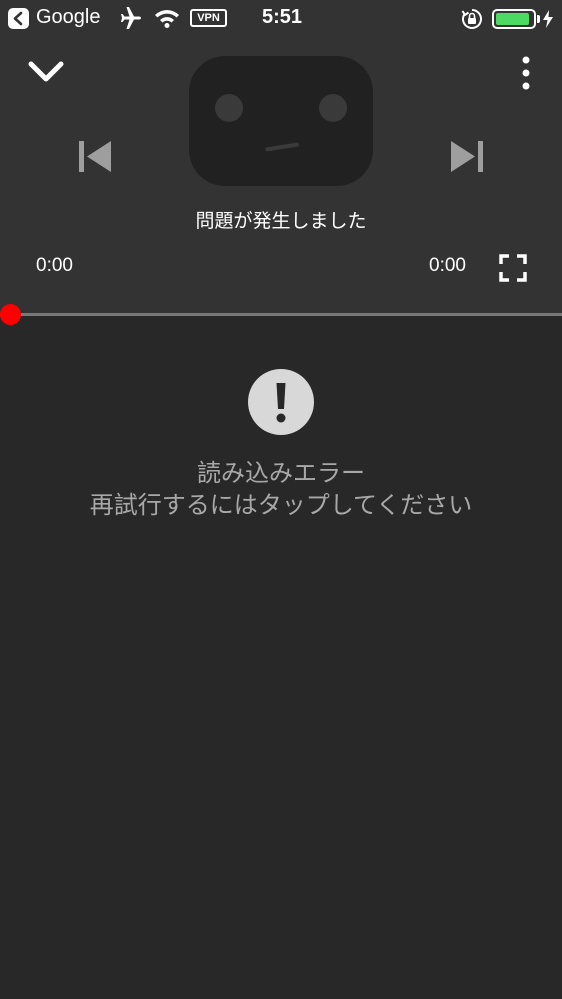 The image size is (562, 999). I want to click on alert-icon, so click(281, 402).